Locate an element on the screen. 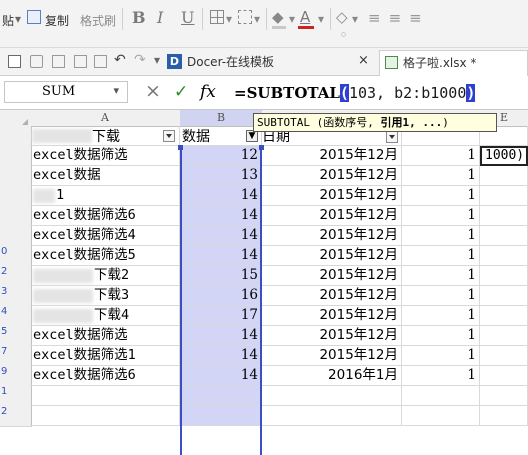  cell-a: excel数据筛选 is located at coordinates (105, 336).